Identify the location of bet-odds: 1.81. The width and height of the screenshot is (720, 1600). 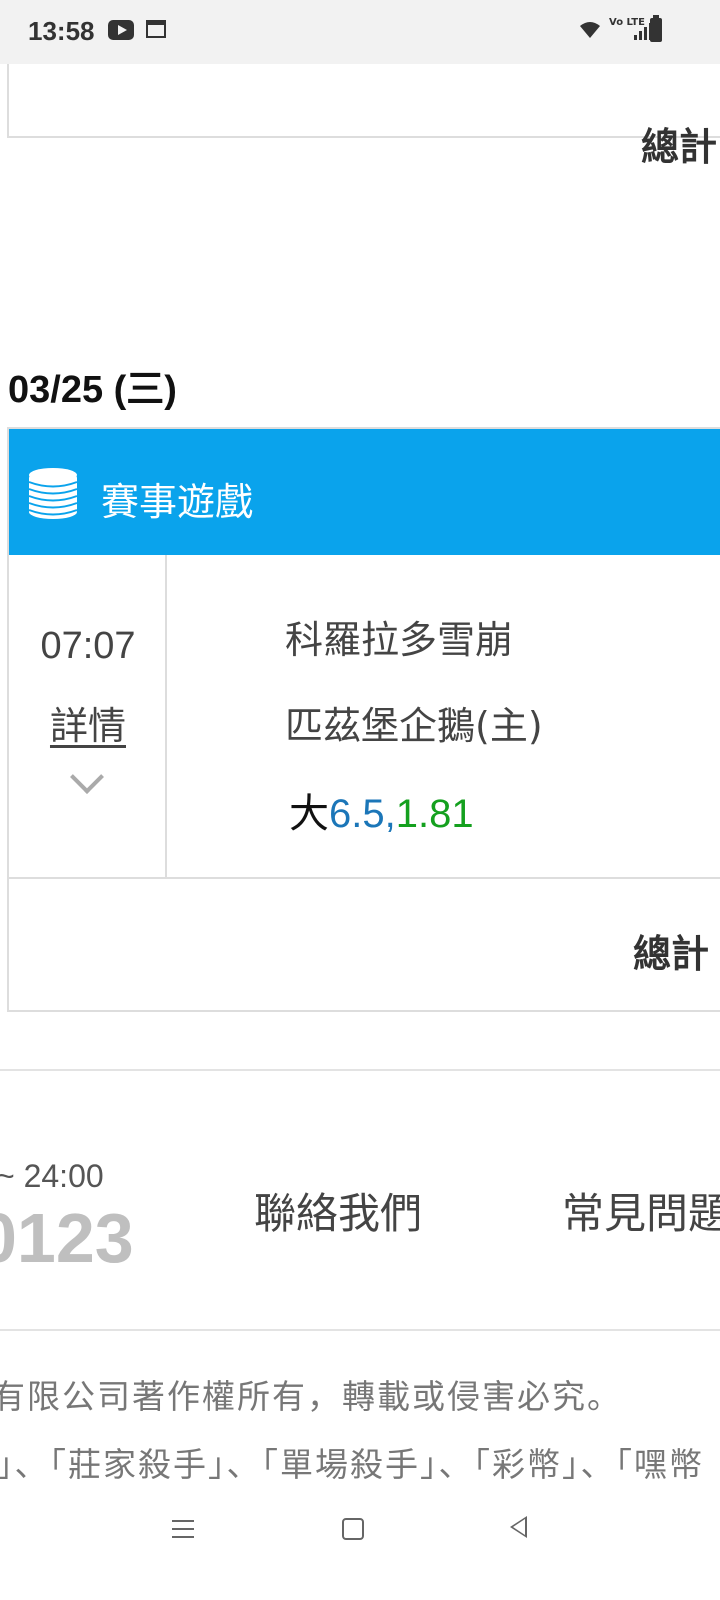
(434, 814).